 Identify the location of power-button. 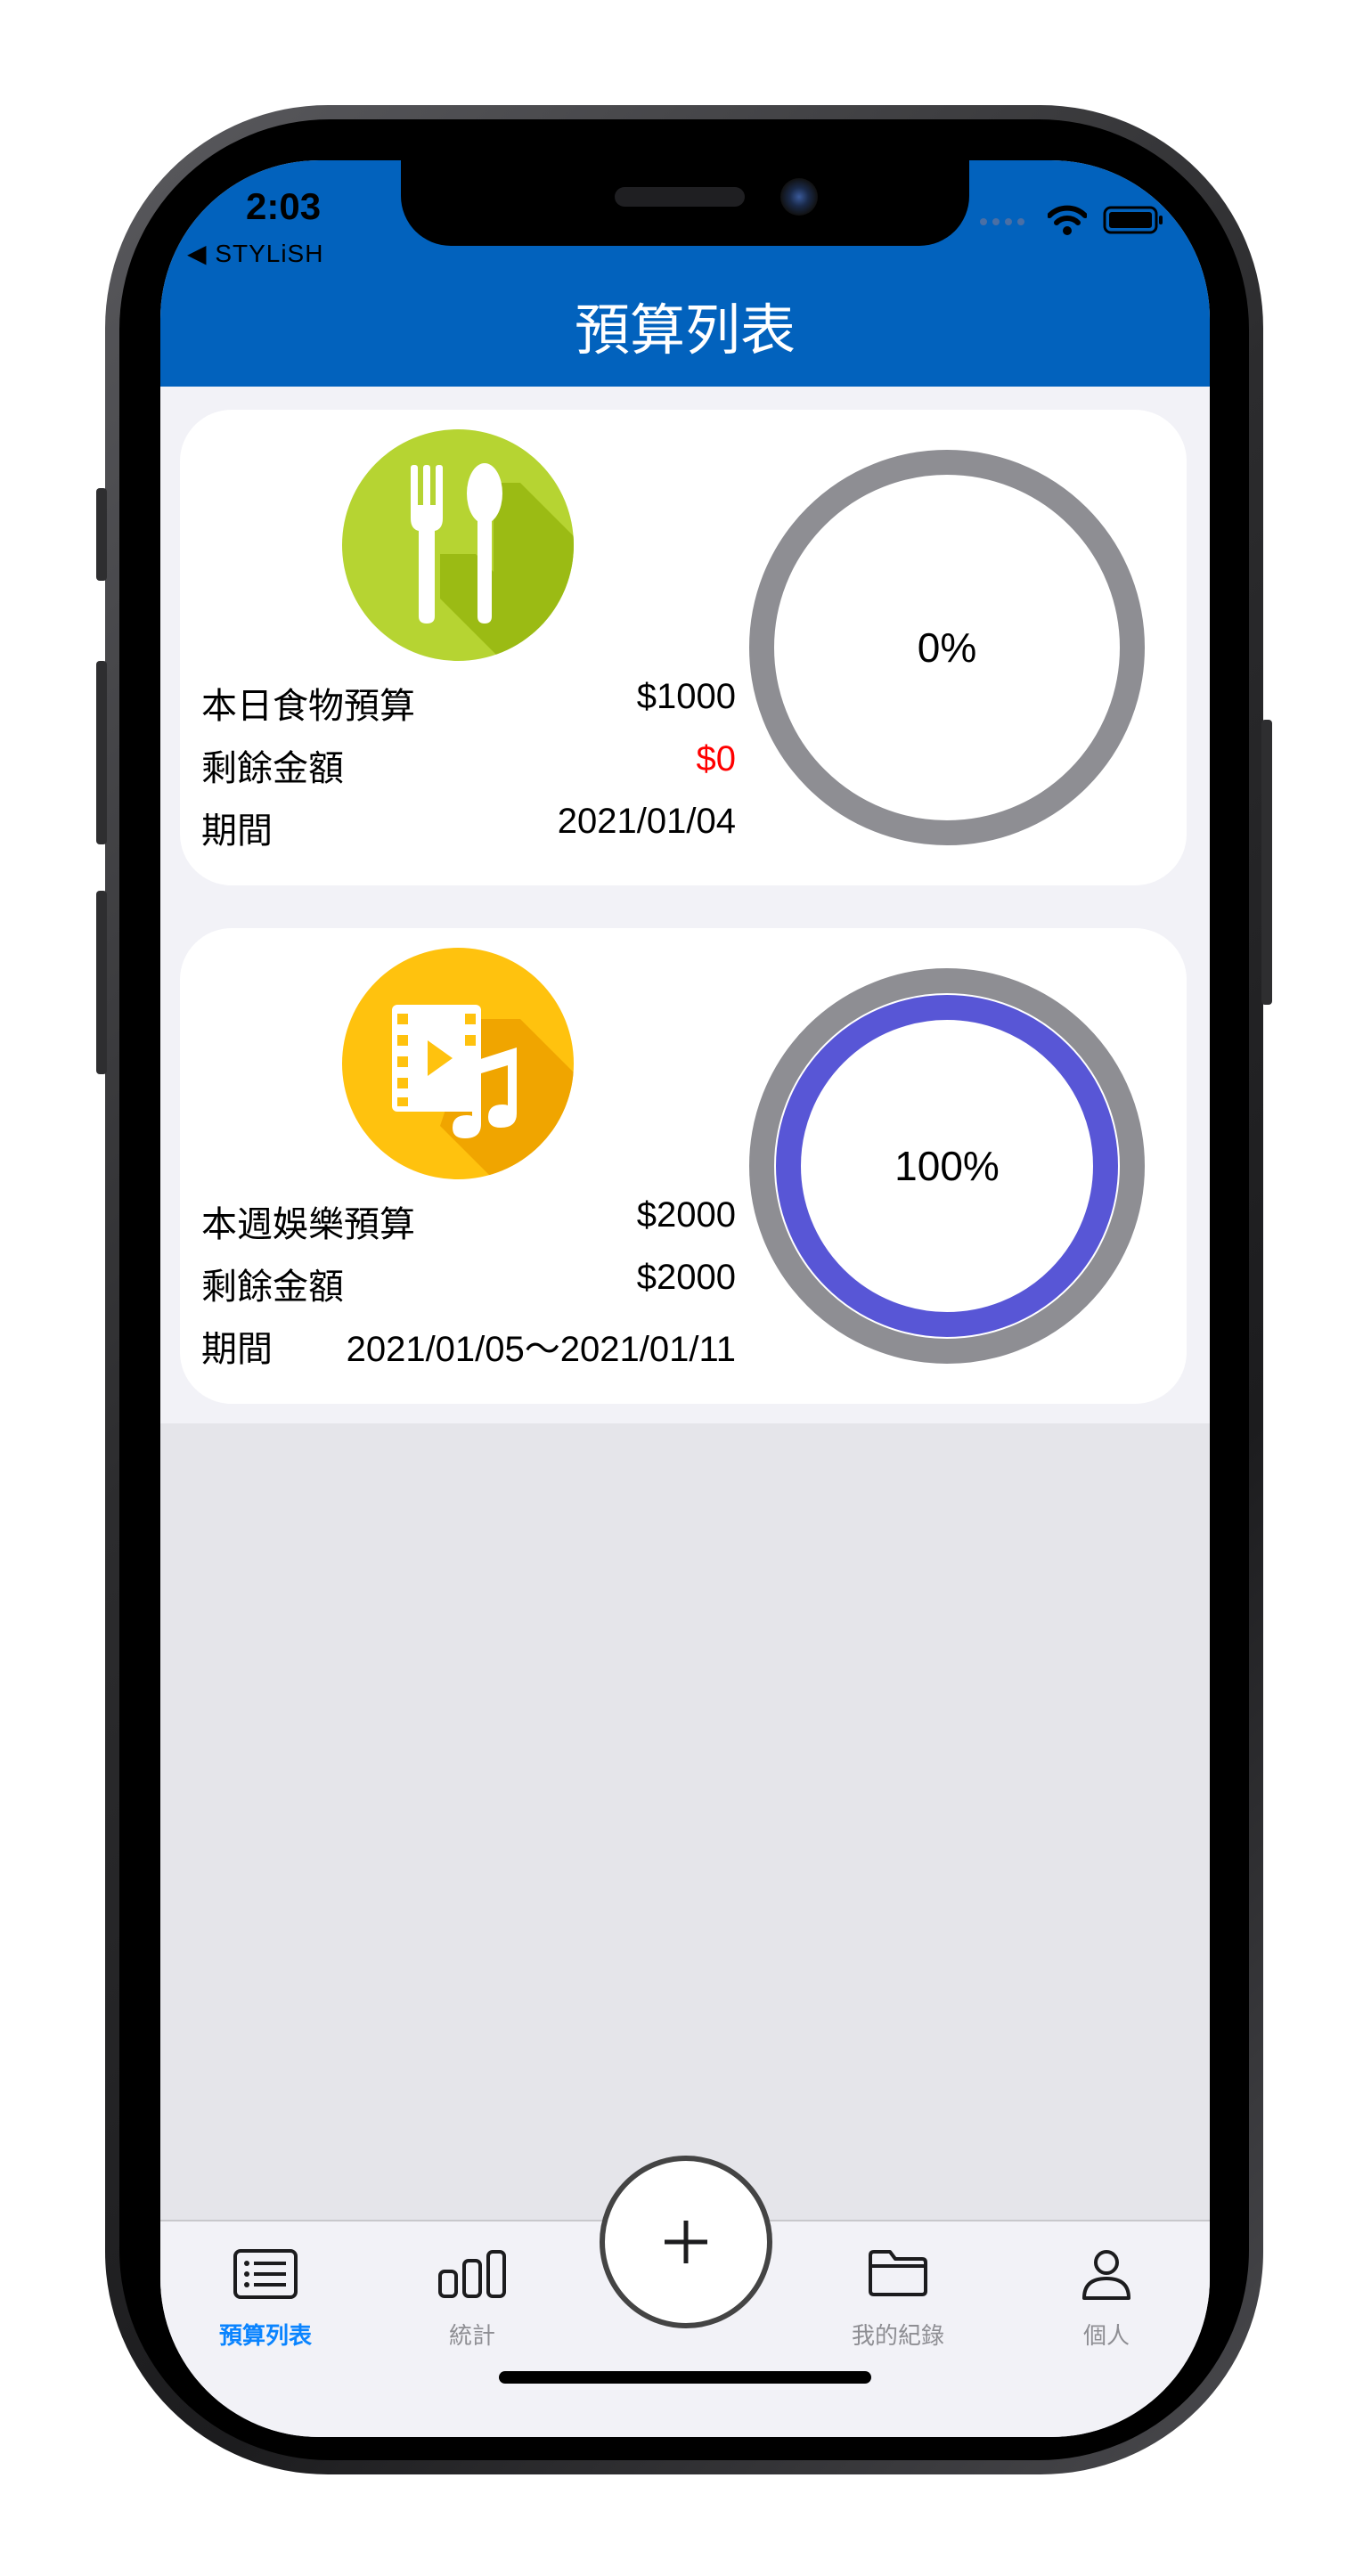
(1267, 863).